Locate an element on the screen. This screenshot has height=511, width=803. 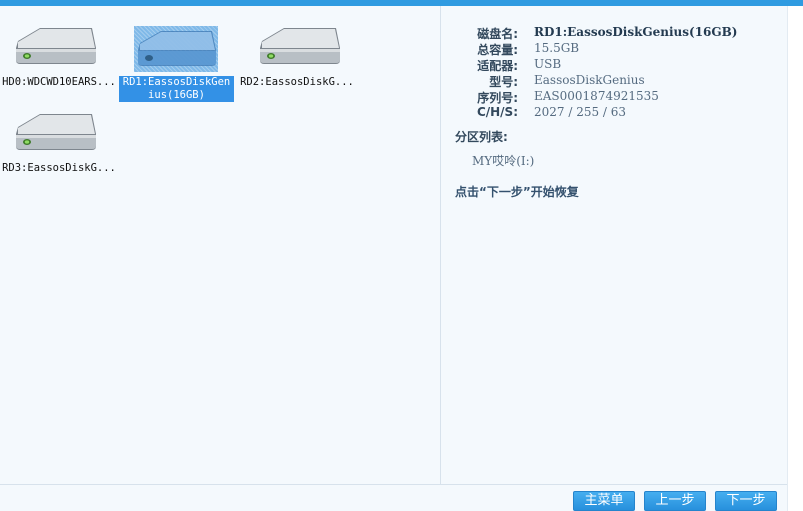
disk-item-rd1: RD1:EassosDiskGenius(16GB) is located at coordinates (177, 64).